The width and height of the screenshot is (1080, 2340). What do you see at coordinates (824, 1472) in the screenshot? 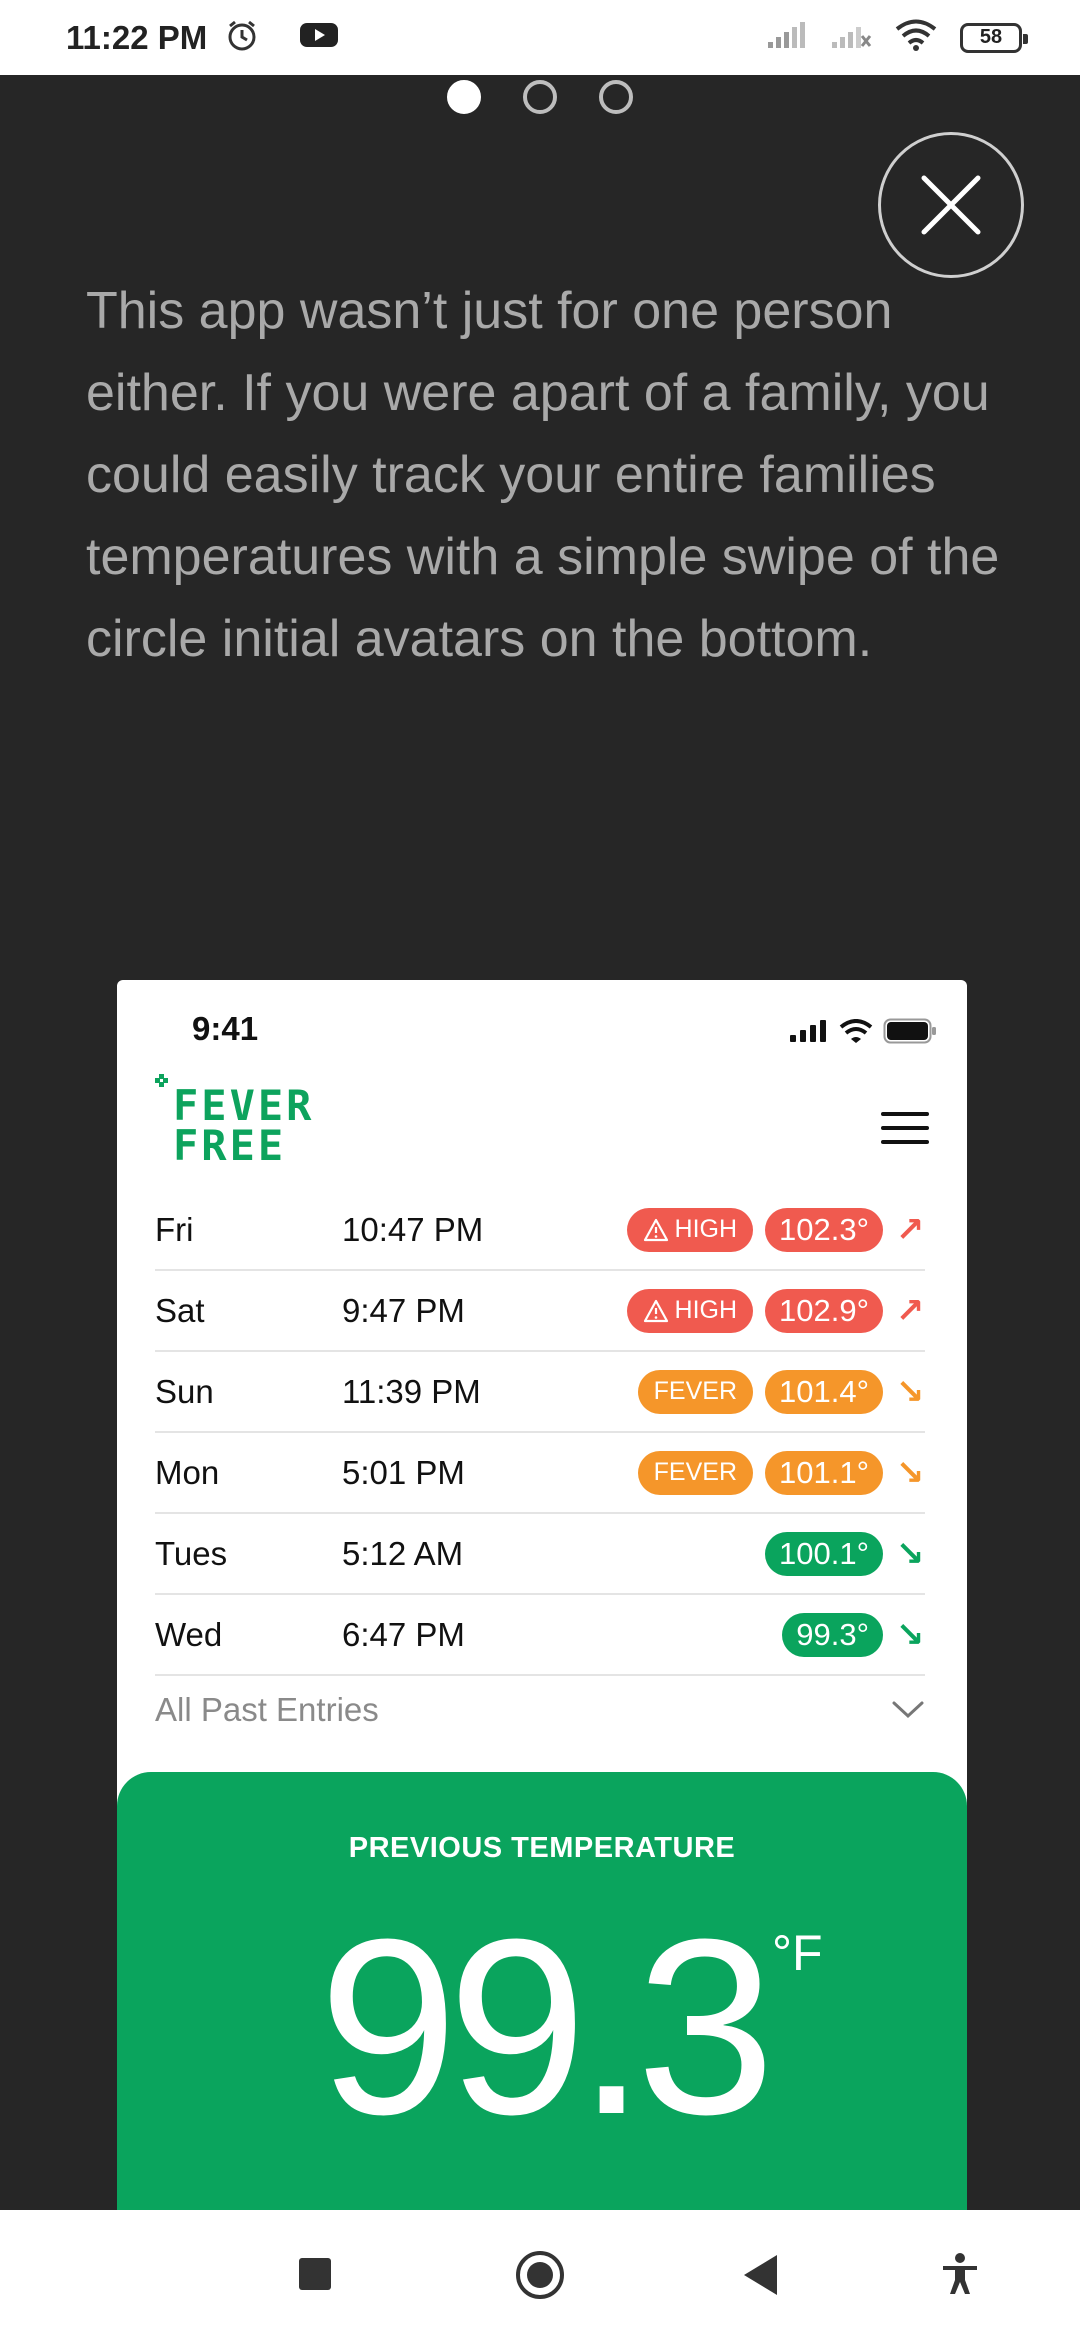
I see `temperature-pill: 101.1°` at bounding box center [824, 1472].